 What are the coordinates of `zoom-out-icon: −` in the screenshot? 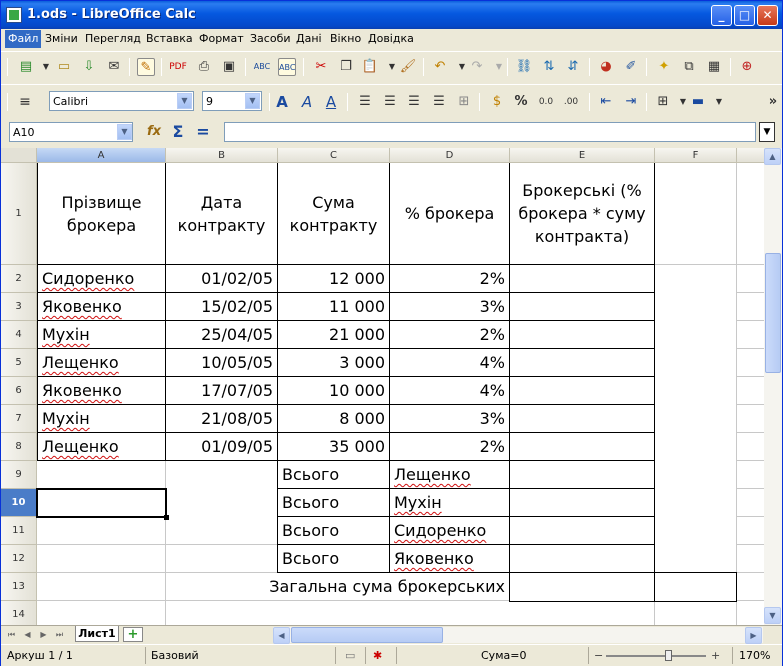 It's located at (598, 655).